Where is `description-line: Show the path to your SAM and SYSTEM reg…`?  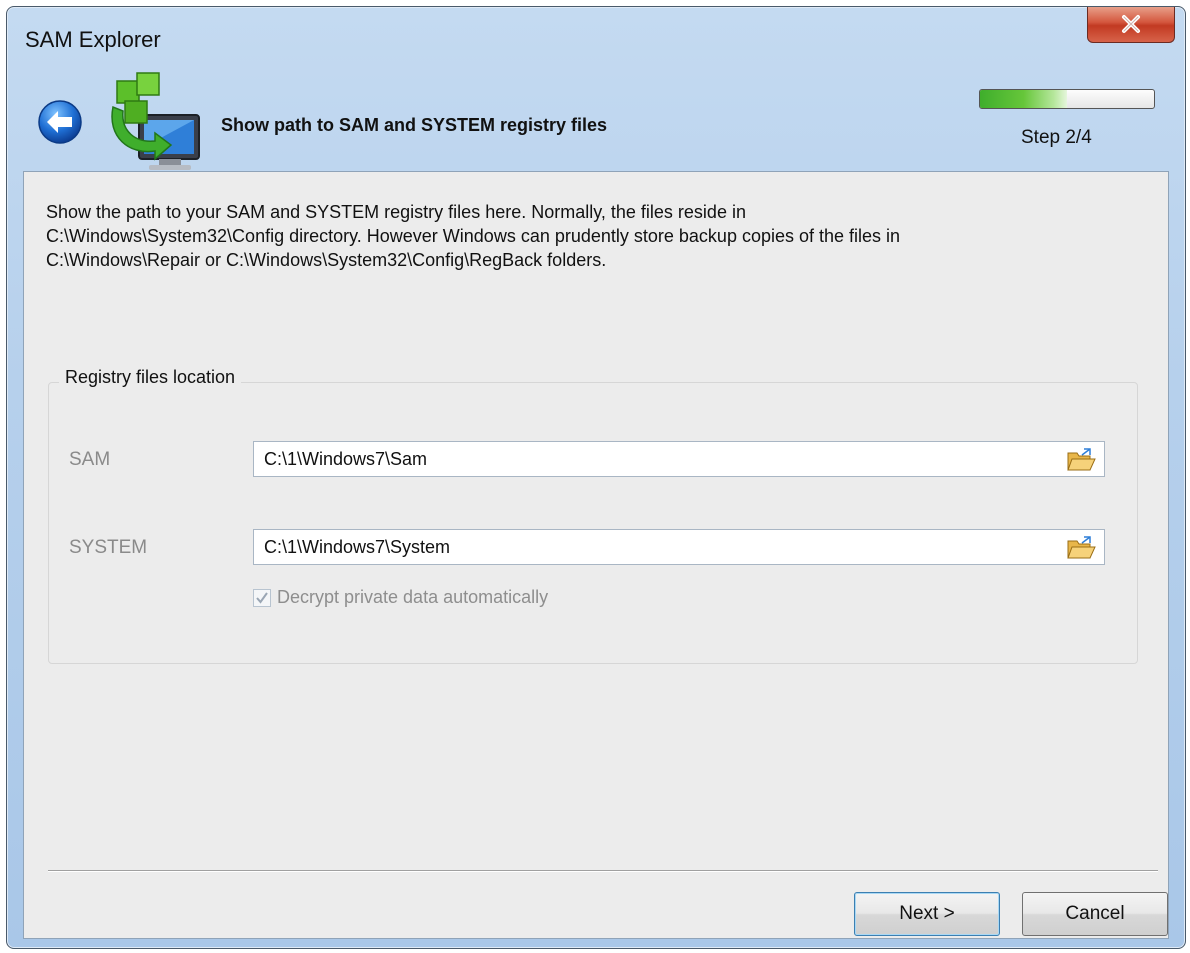
description-line: Show the path to your SAM and SYSTEM reg… is located at coordinates (396, 212).